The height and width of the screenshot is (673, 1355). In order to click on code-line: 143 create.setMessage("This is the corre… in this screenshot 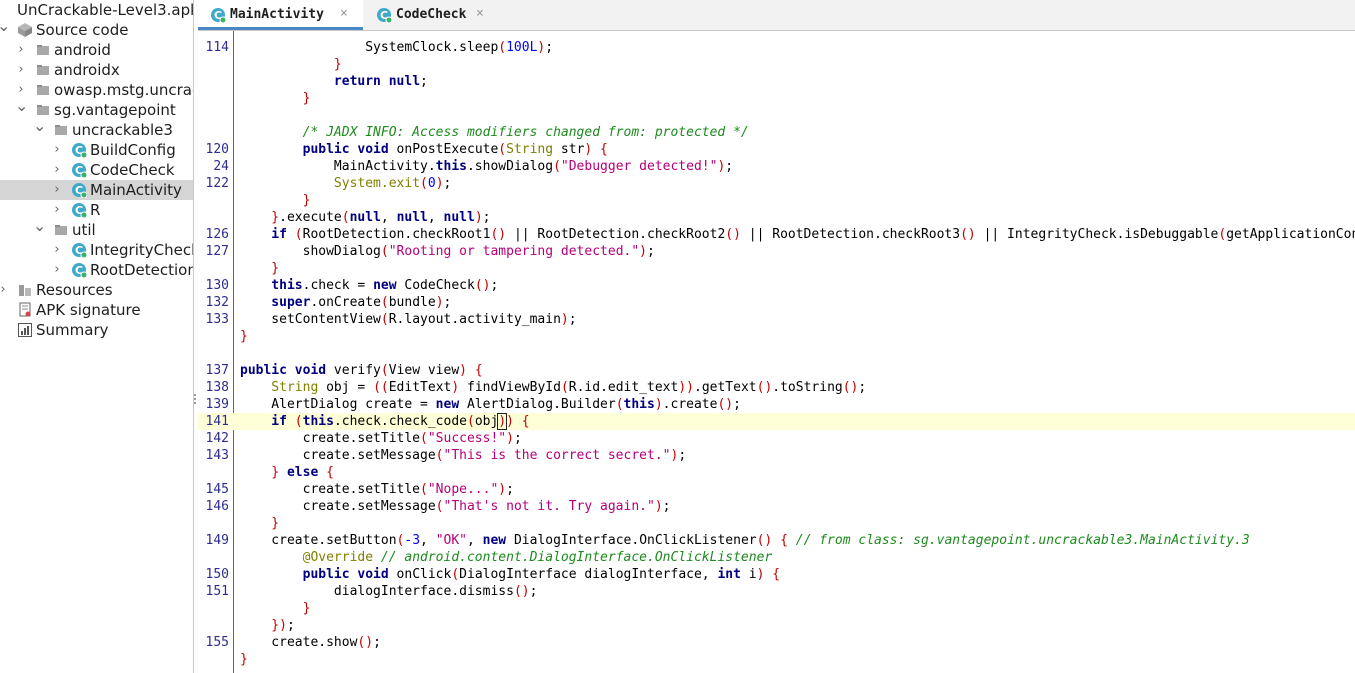, I will do `click(776, 455)`.